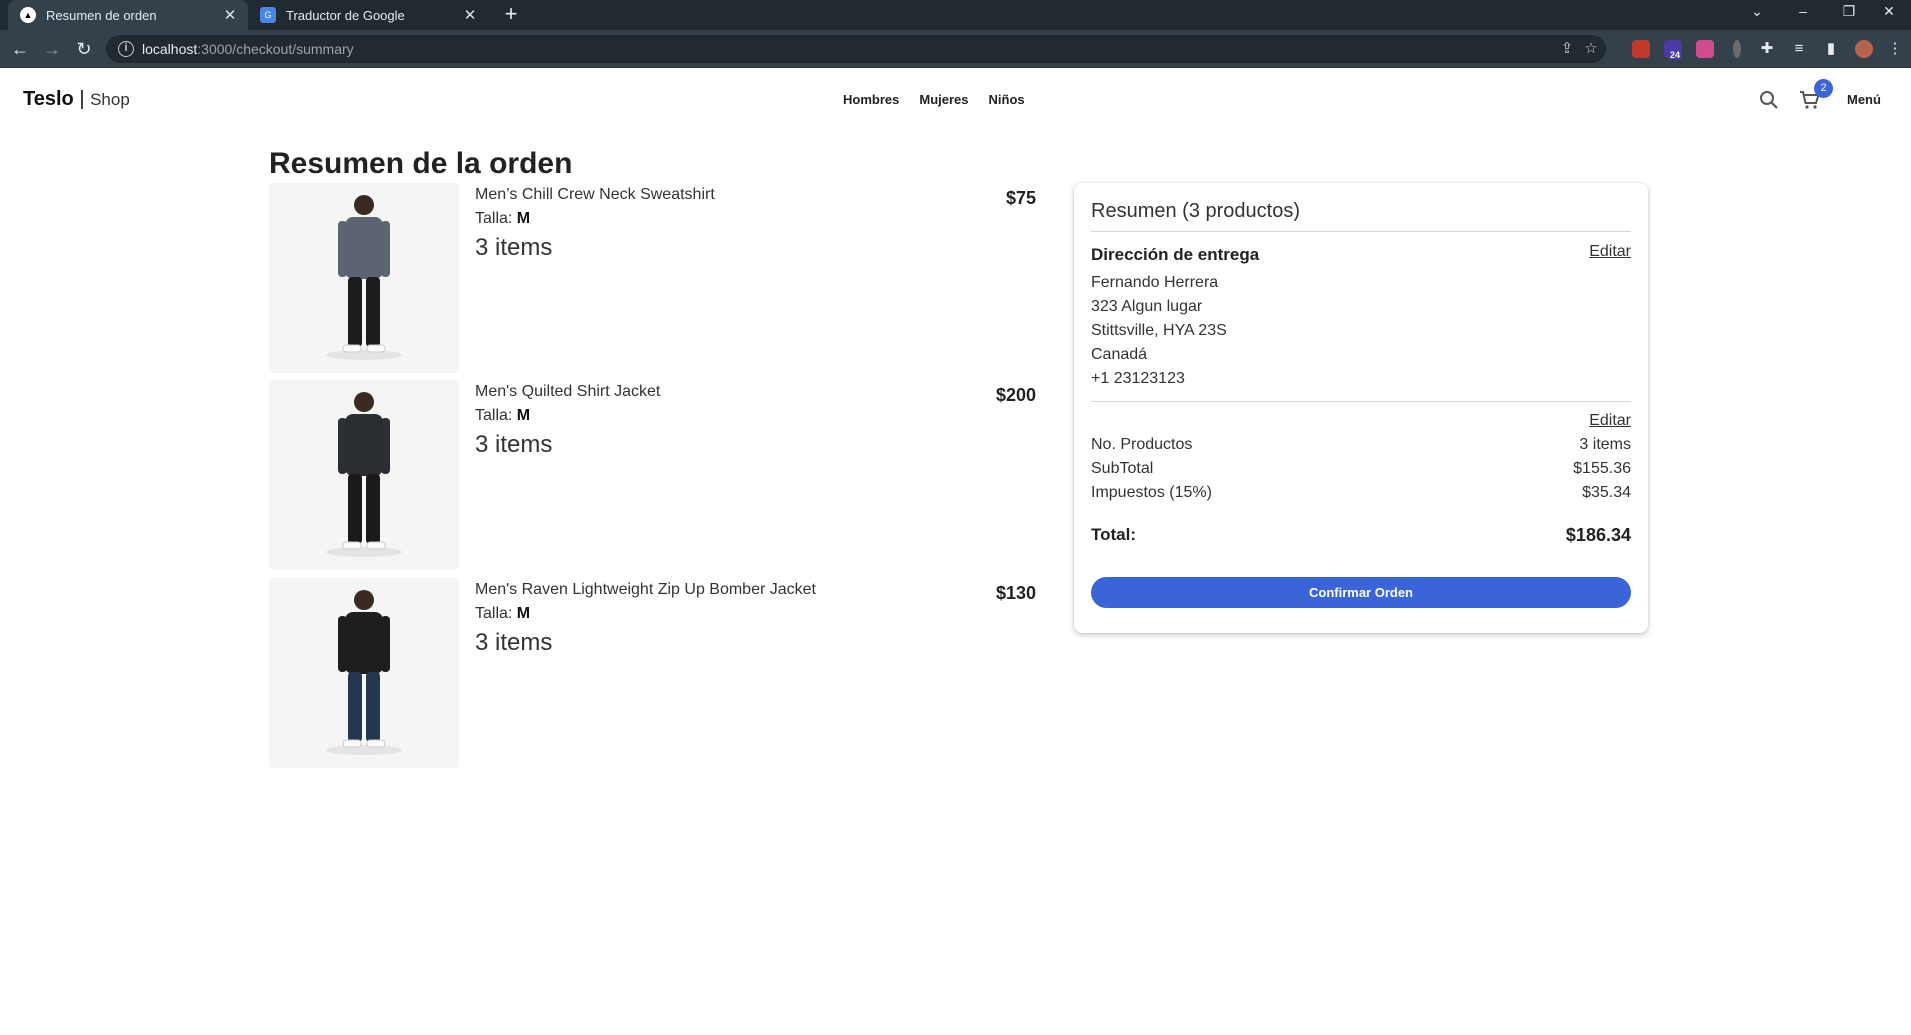 The height and width of the screenshot is (1035, 1911). I want to click on nav-link-mujeres: Mujeres, so click(943, 99).